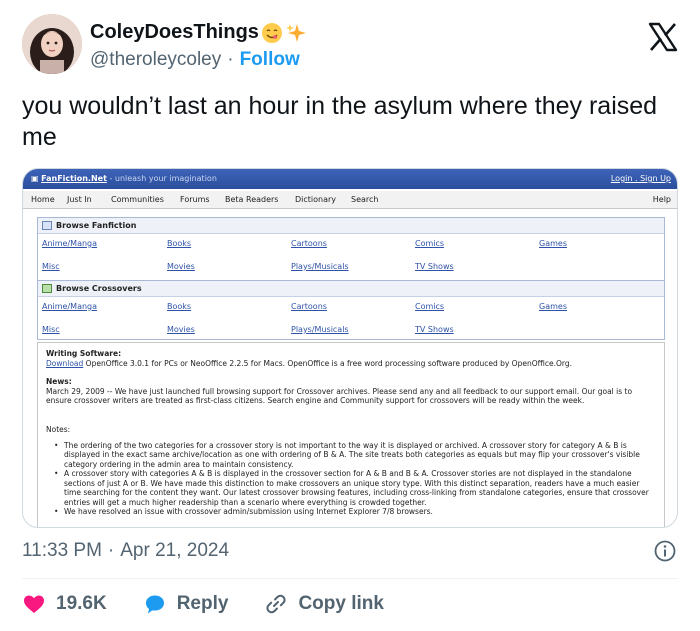  I want to click on ff-tagline: - unleash your imagination, so click(163, 178).